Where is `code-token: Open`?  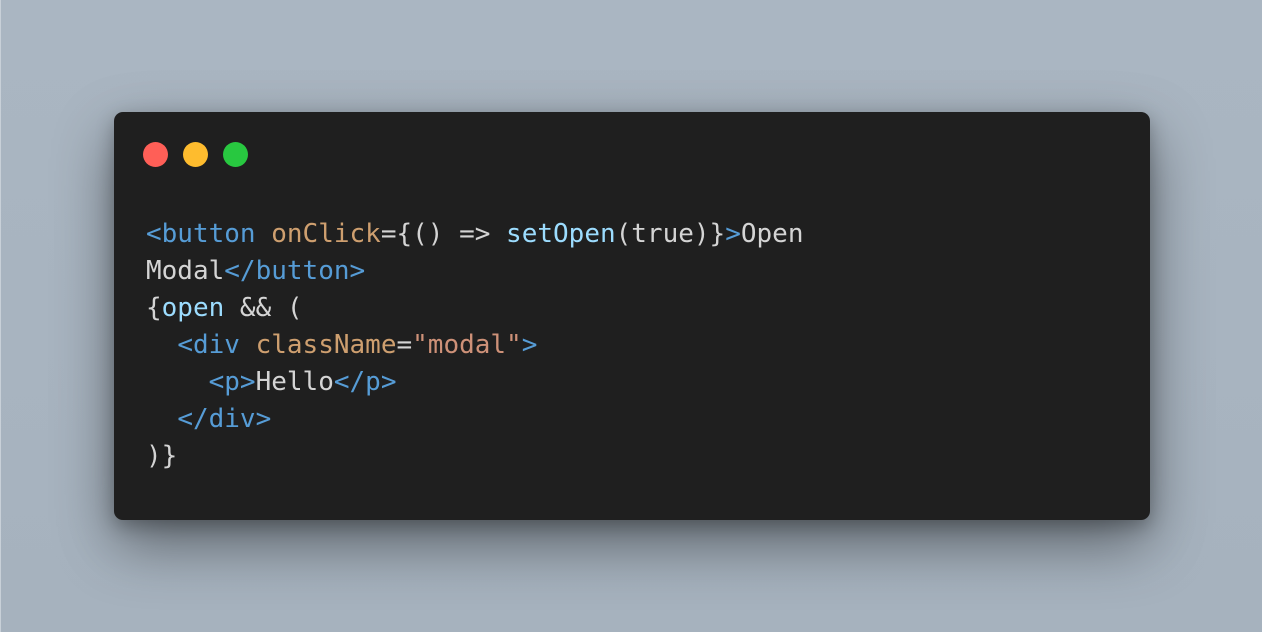
code-token: Open is located at coordinates (772, 234).